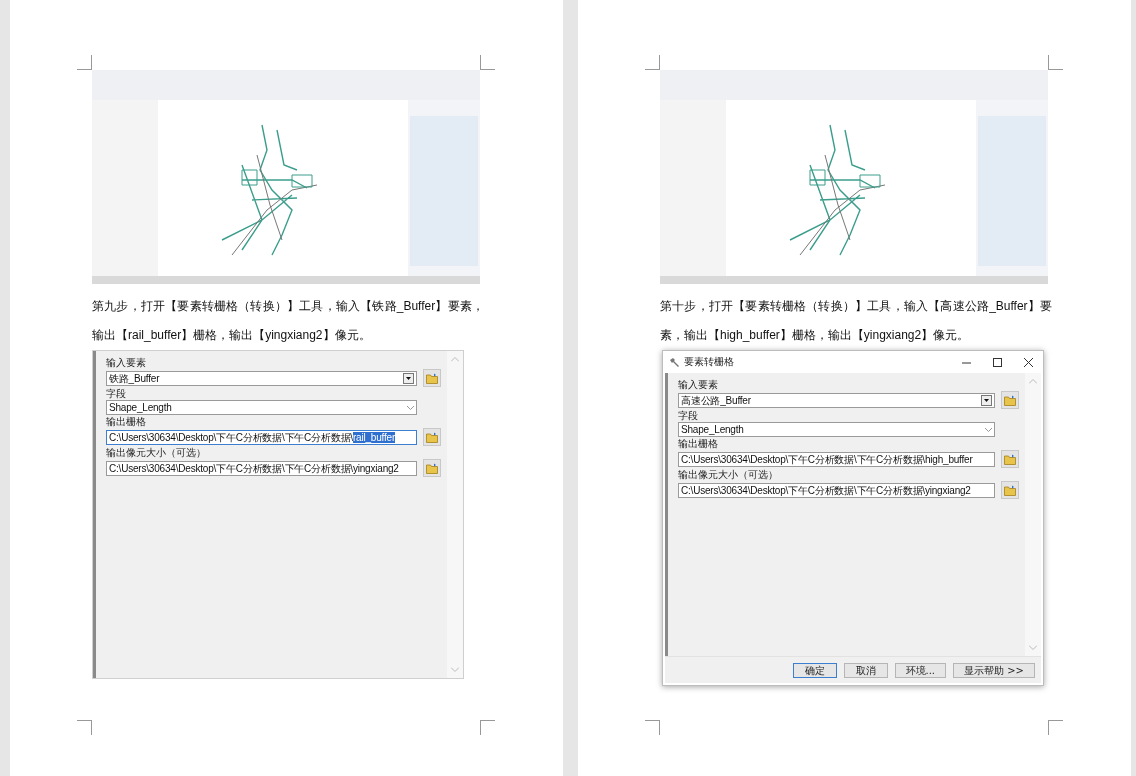 The width and height of the screenshot is (1136, 776). Describe the element at coordinates (674, 362) in the screenshot. I see `hammer-icon` at that location.